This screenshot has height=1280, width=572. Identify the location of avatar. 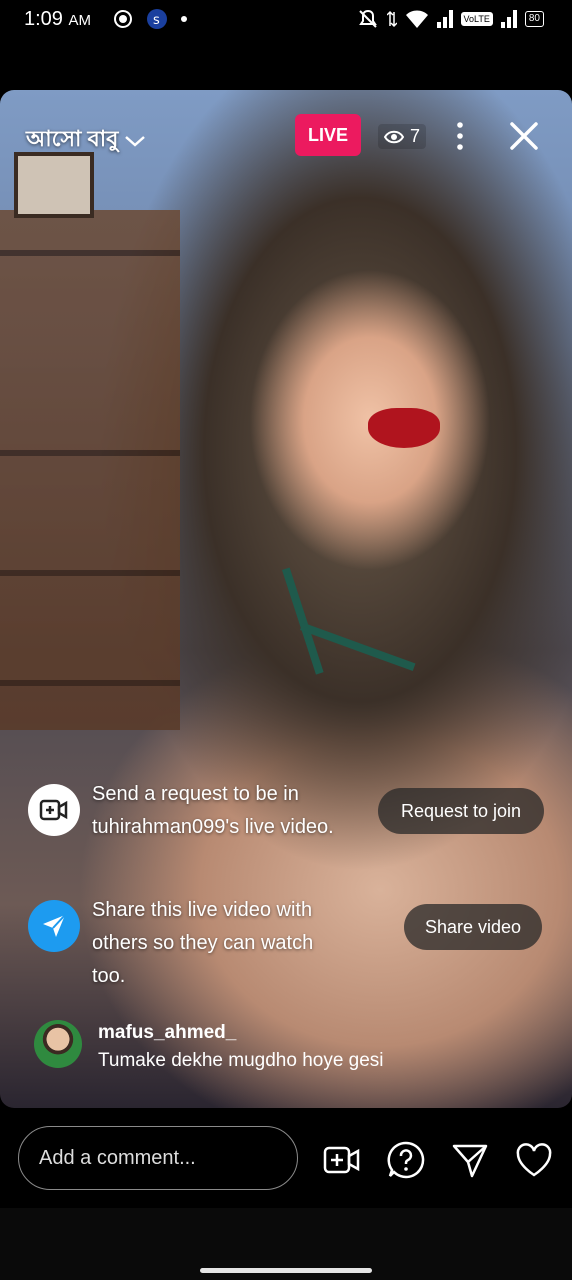
(58, 1044).